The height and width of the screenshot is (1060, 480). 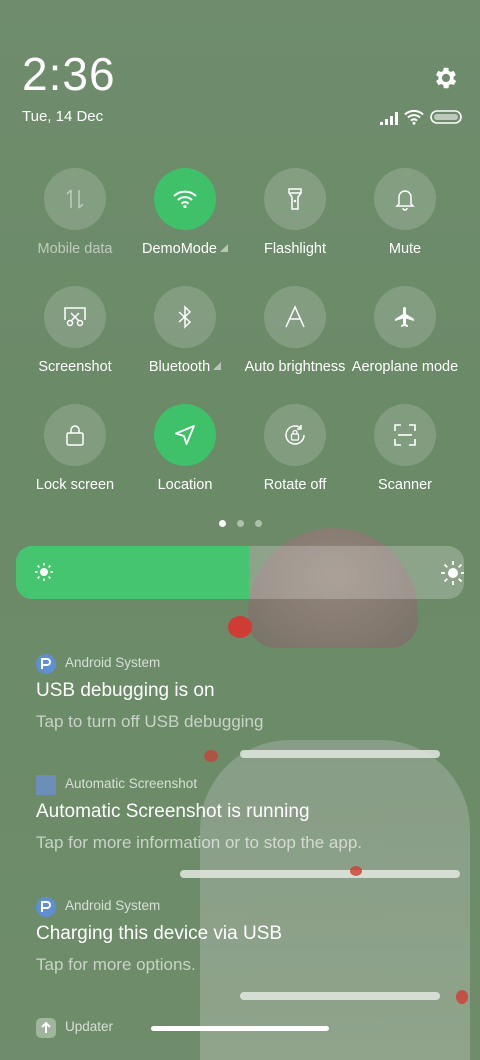 What do you see at coordinates (295, 249) in the screenshot?
I see `tile-label: Flashlight` at bounding box center [295, 249].